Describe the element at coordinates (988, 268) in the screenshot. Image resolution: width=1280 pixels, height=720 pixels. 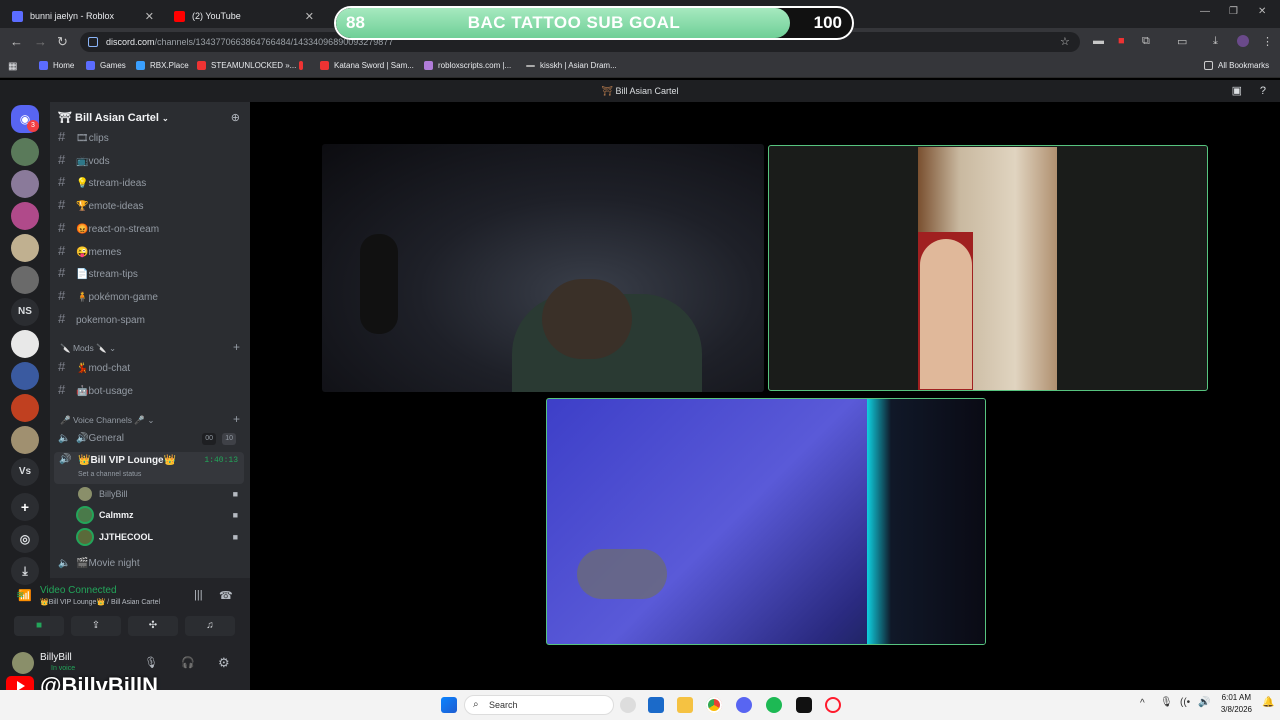
I see `video-tile-calmmz` at that location.